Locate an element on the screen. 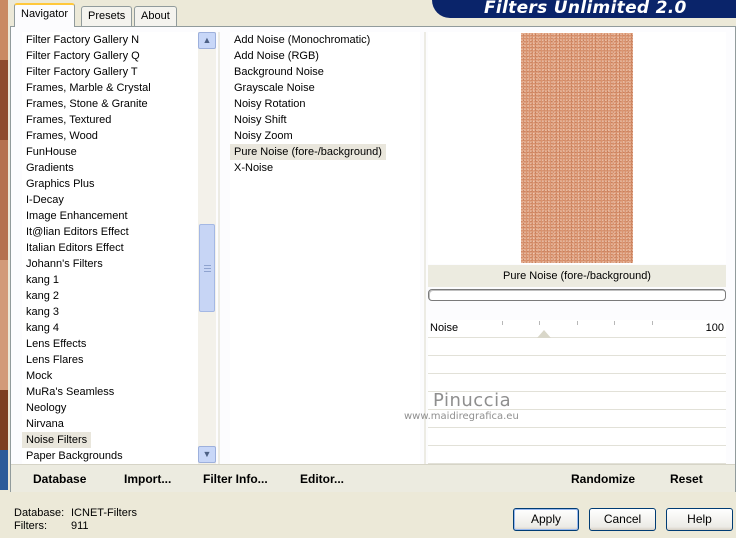 The width and height of the screenshot is (736, 538). randomize-button: Randomize is located at coordinates (603, 479).